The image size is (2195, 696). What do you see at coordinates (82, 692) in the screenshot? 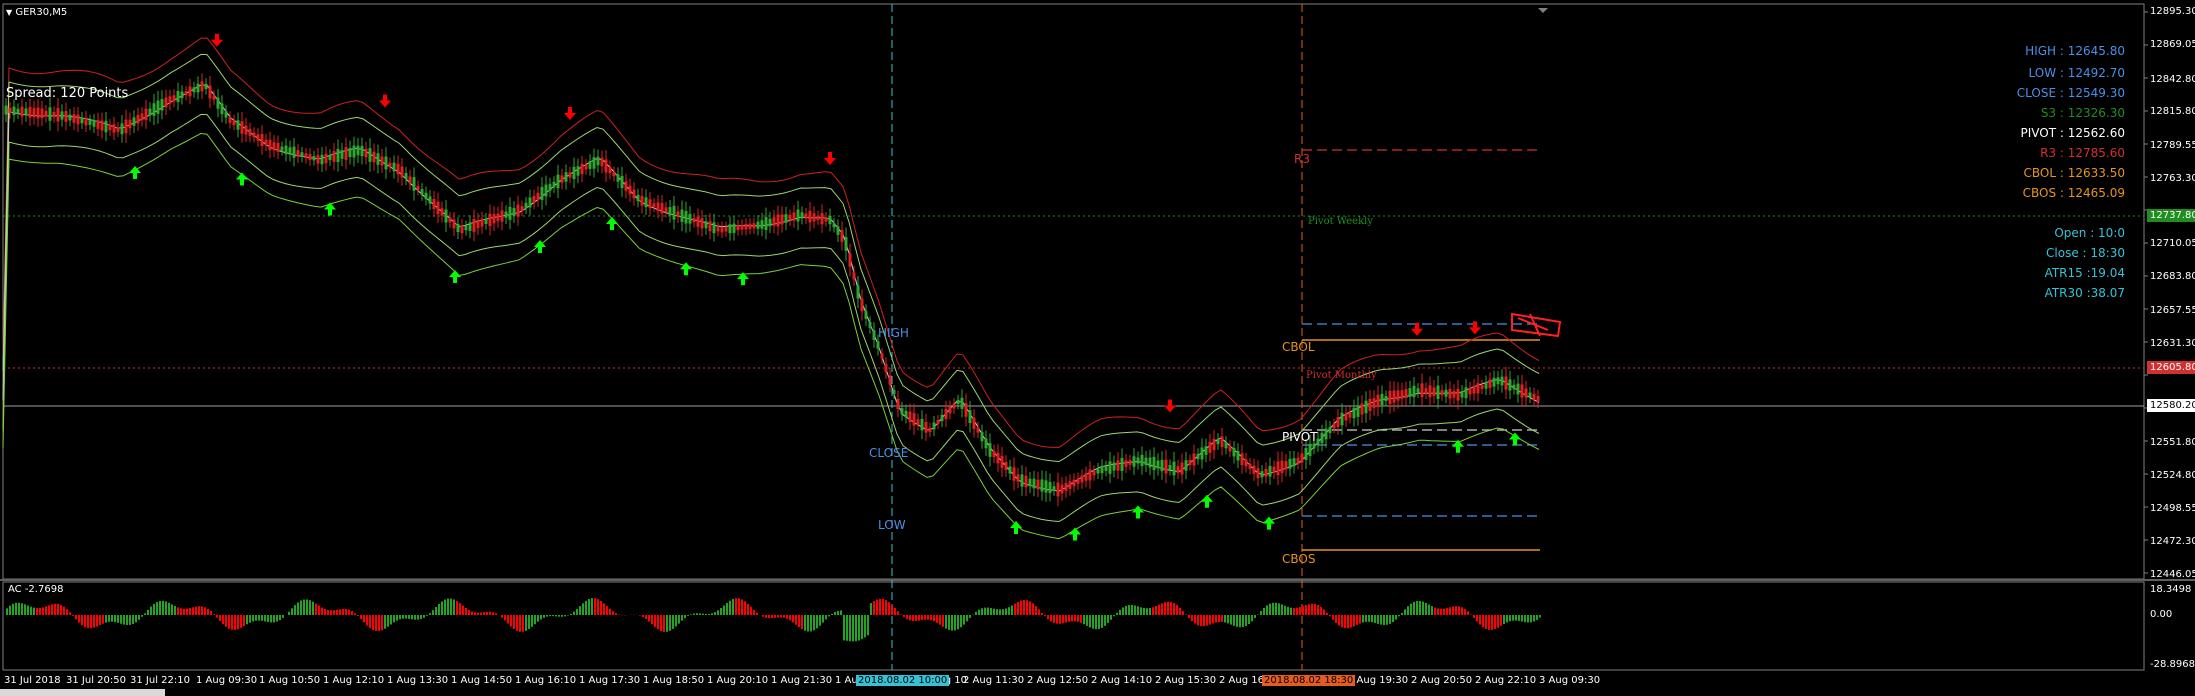
I see `chart-tab-strip` at bounding box center [82, 692].